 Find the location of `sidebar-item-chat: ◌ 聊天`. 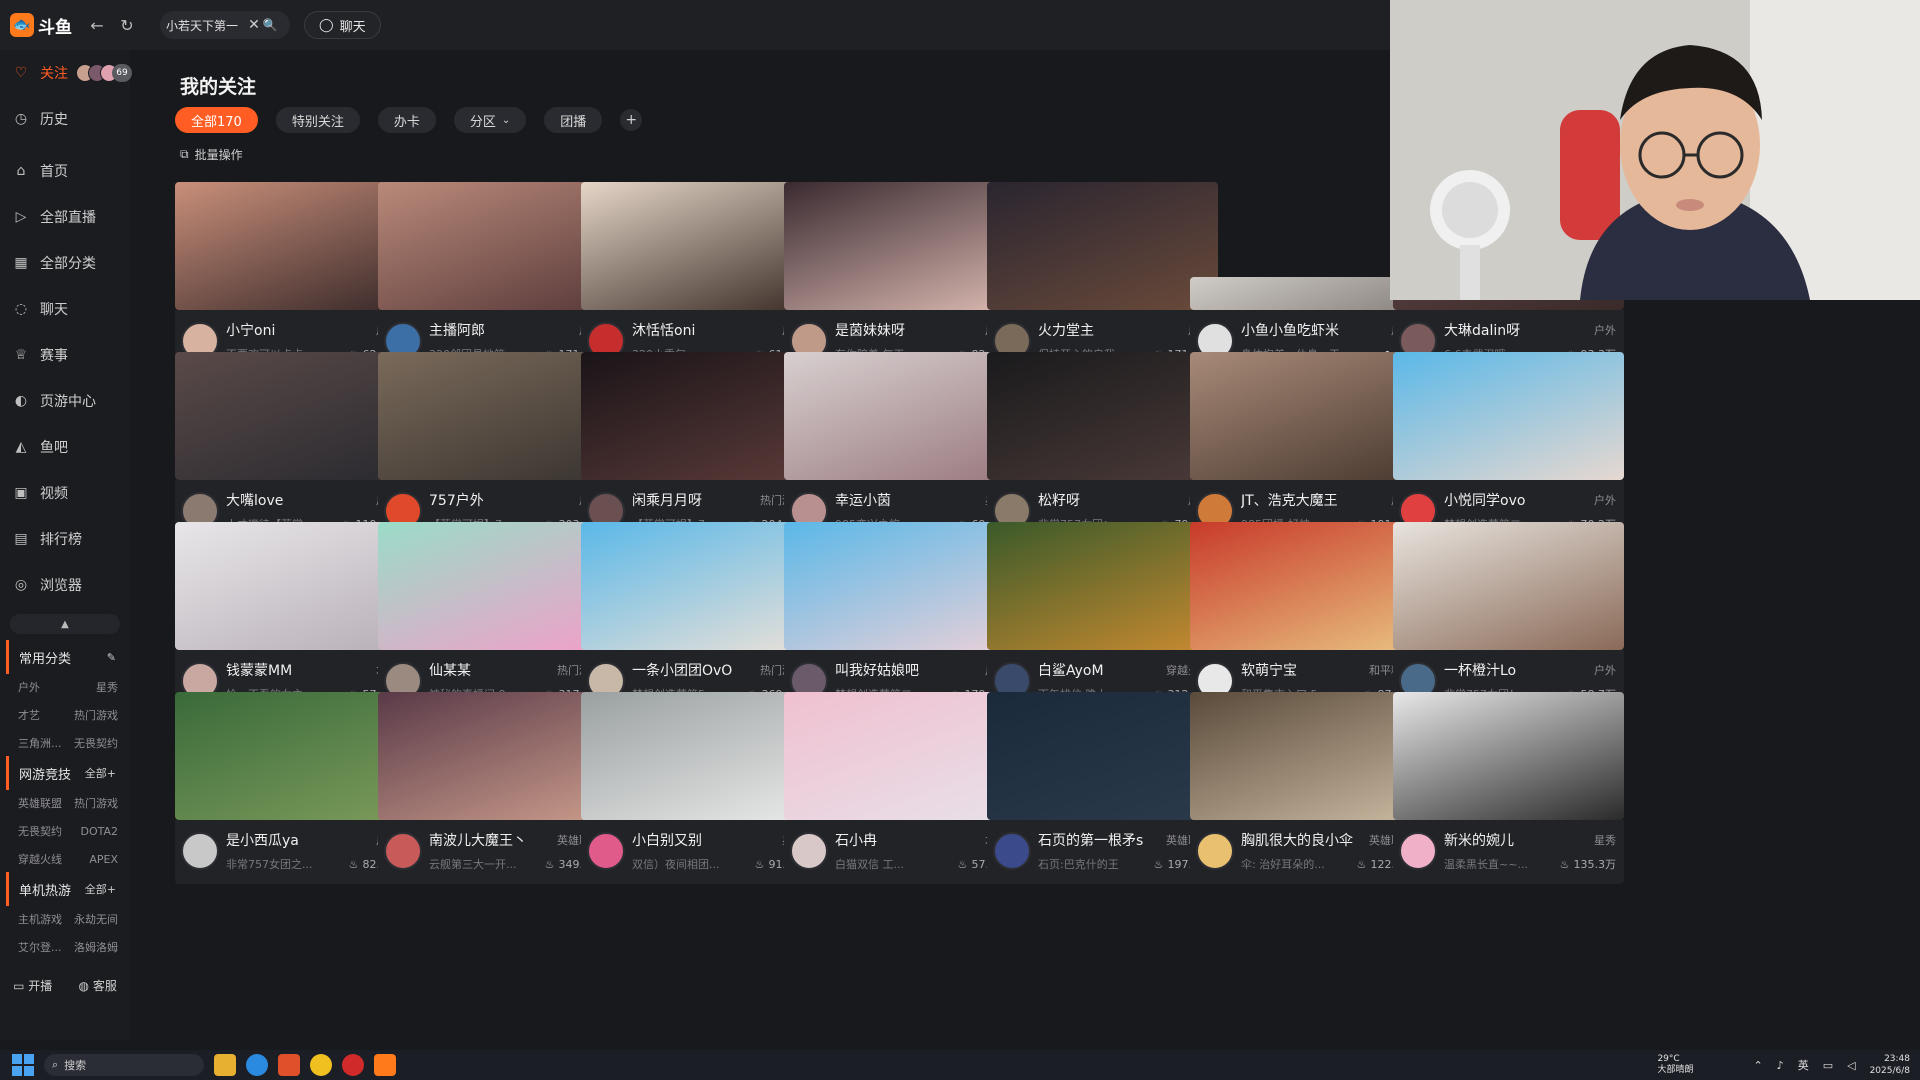

sidebar-item-chat: ◌ 聊天 is located at coordinates (65, 309).